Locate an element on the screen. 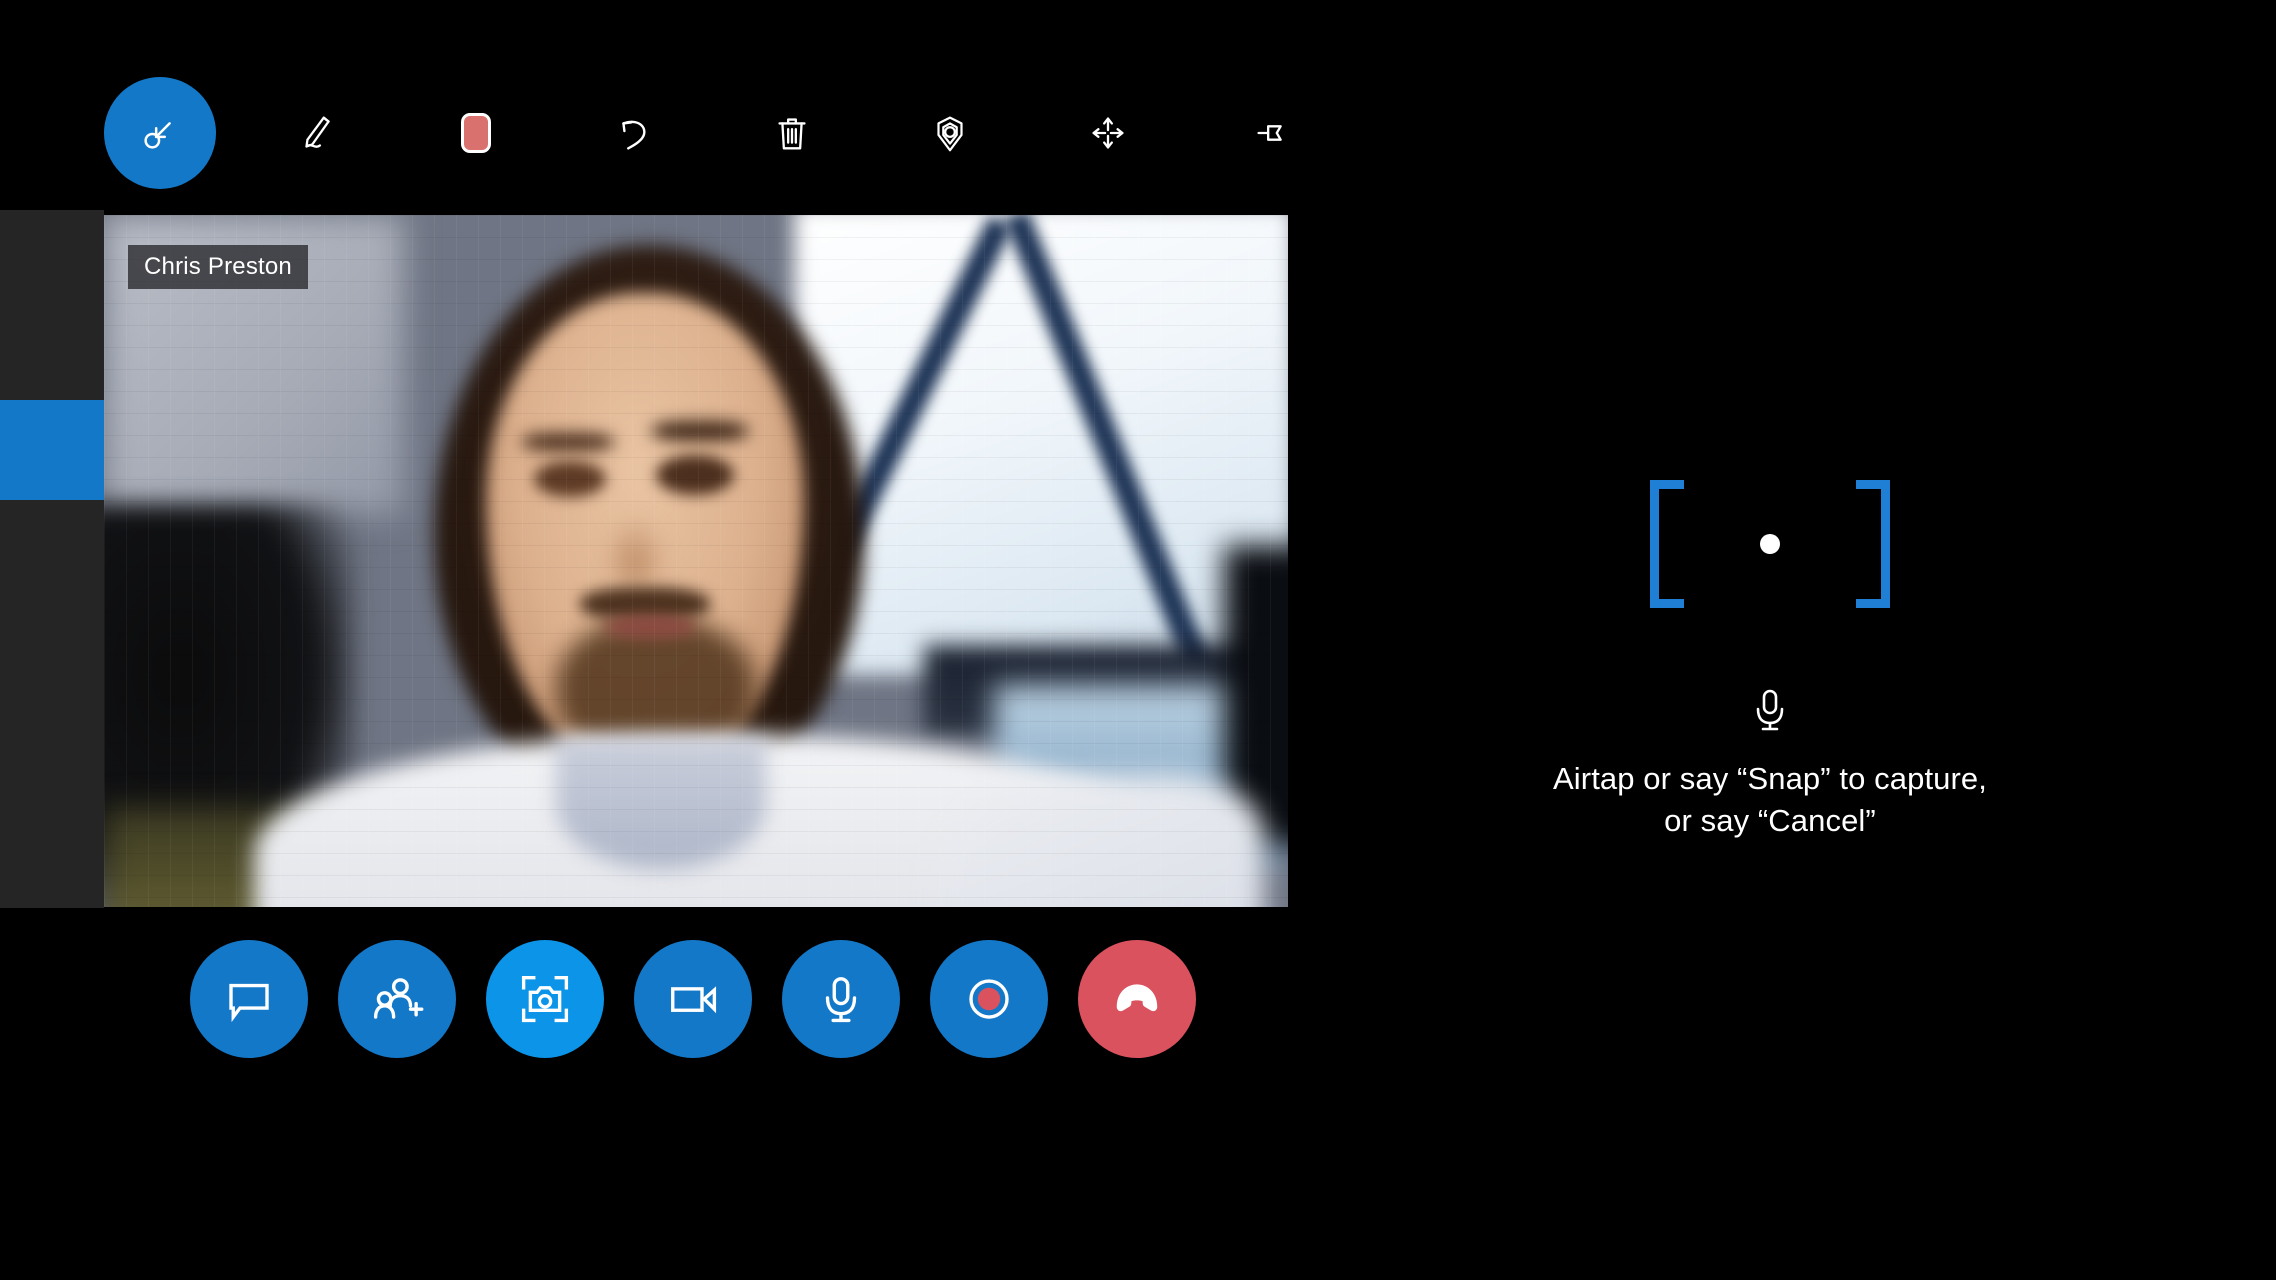 Image resolution: width=2276 pixels, height=1280 pixels. record-button is located at coordinates (989, 999).